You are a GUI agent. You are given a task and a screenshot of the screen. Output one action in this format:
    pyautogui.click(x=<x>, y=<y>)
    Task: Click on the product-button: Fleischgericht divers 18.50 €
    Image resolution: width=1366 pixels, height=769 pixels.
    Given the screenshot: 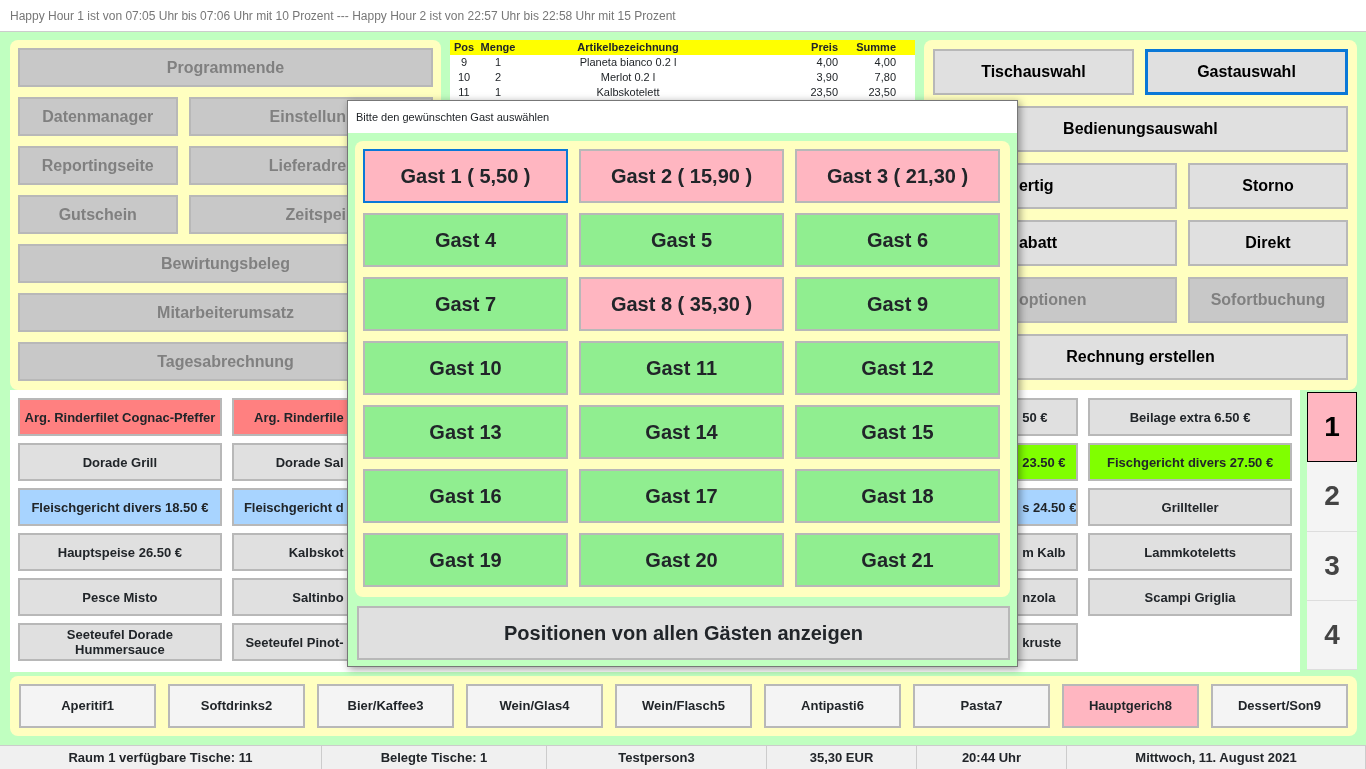 What is the action you would take?
    pyautogui.click(x=120, y=507)
    